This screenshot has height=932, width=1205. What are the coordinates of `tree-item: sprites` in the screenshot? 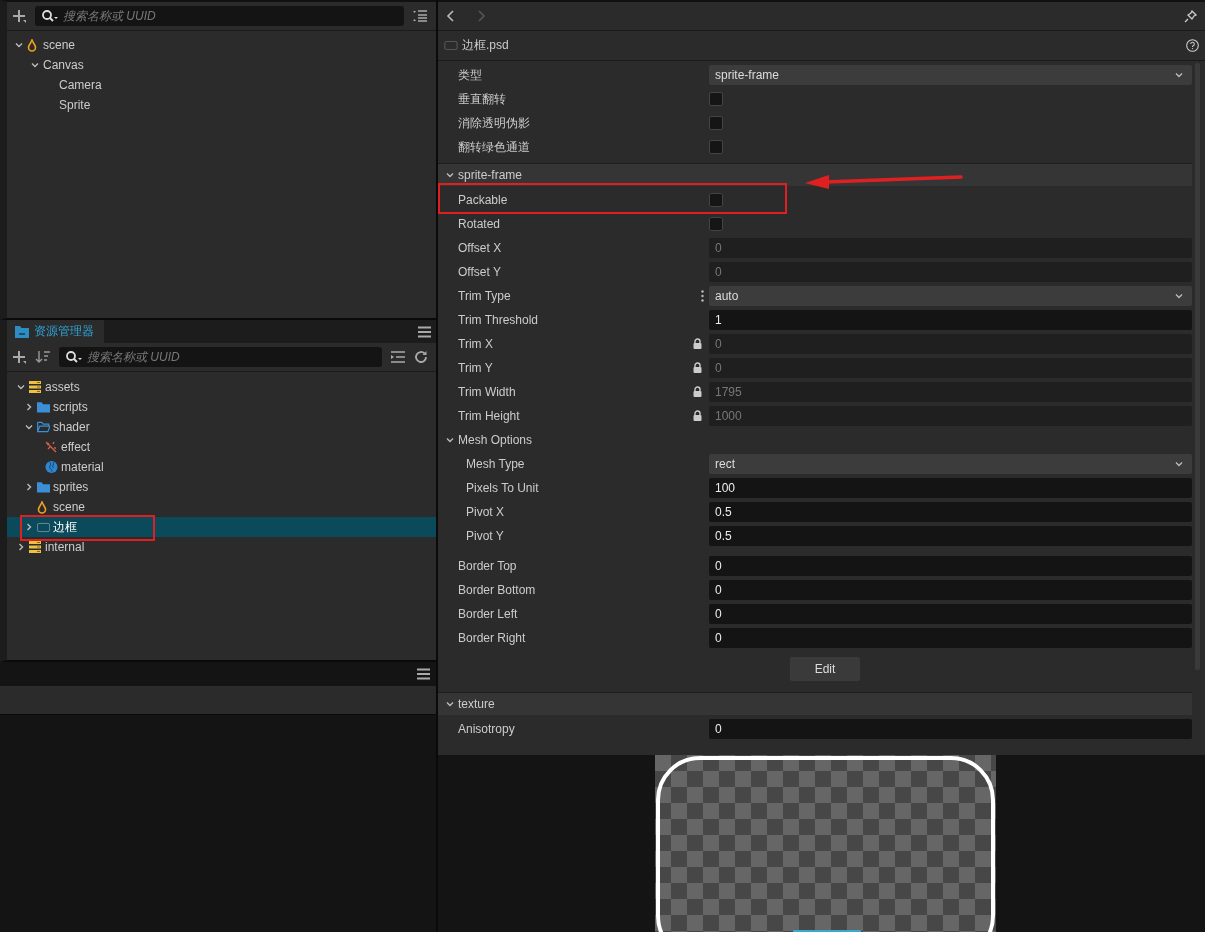 It's located at (221, 487).